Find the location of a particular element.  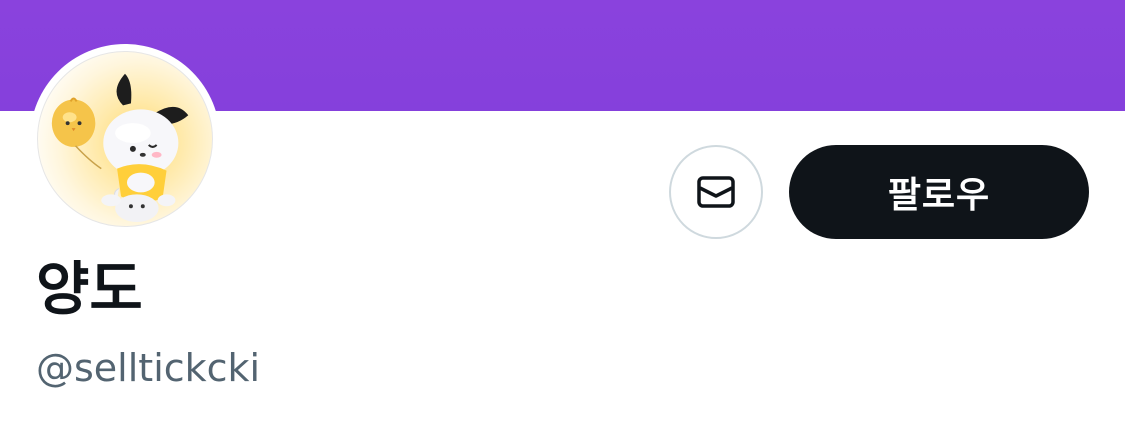

follow-button-label: 팔로우 is located at coordinates (939, 195).